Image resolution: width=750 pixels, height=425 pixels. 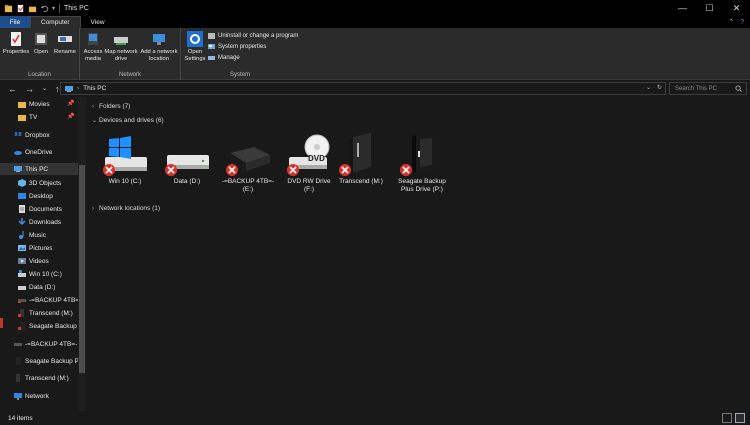 I want to click on add-network-location-button: Add a network location, so click(x=159, y=46).